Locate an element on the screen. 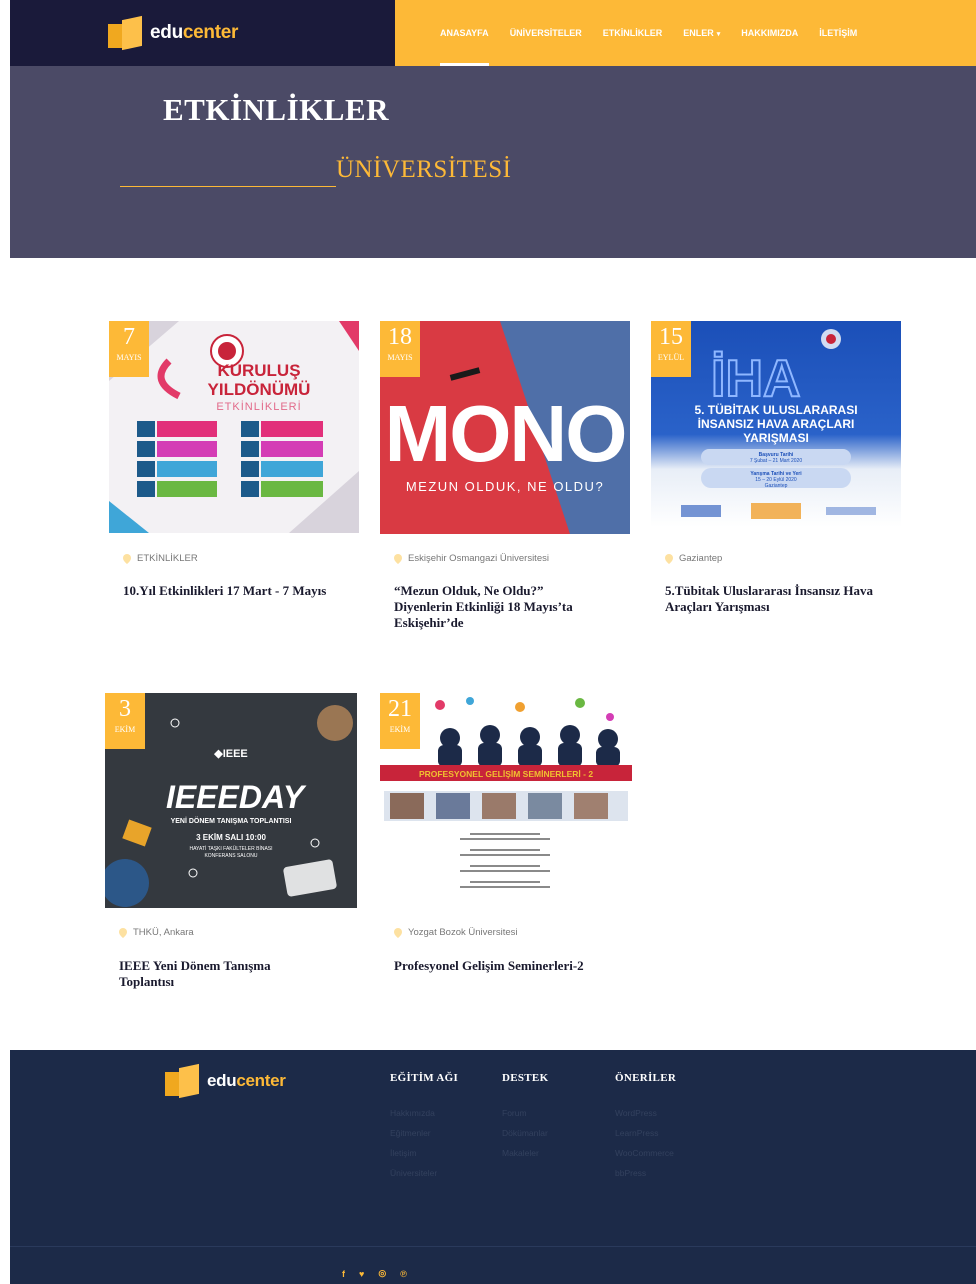  header-brand-area: educenter is located at coordinates (202, 33).